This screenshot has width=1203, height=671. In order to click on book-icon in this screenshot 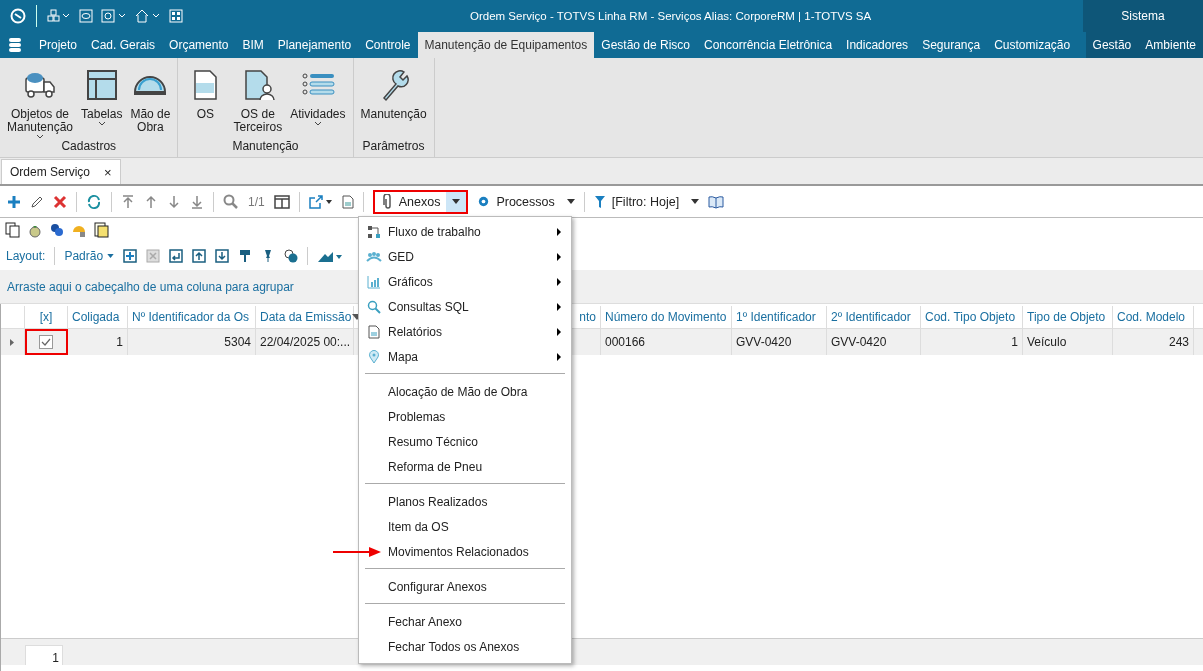, I will do `click(716, 201)`.